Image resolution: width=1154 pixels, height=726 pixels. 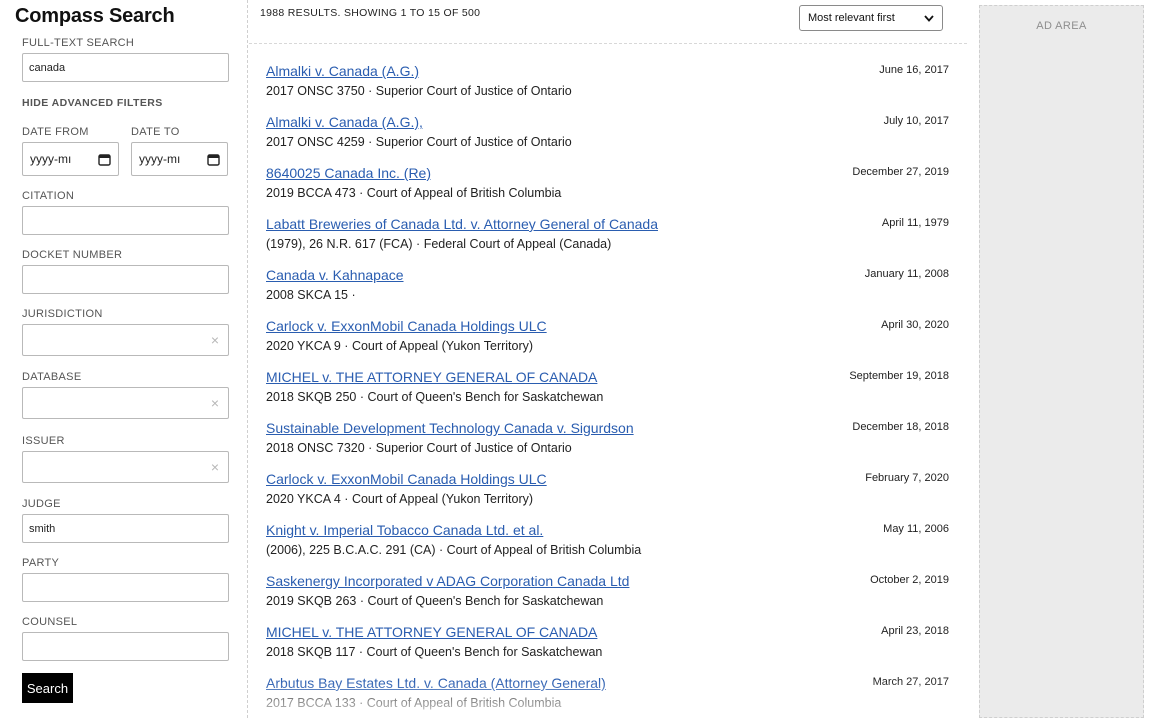 I want to click on result-date: January 11, 2008, so click(x=906, y=274).